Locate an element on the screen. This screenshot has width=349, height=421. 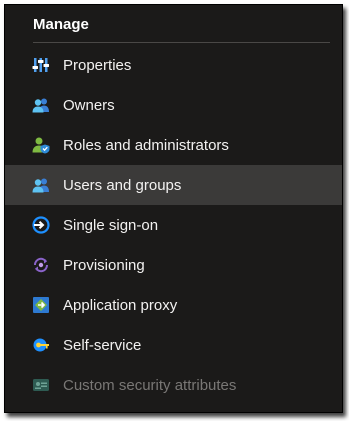
custom-security-attributes-icon is located at coordinates (41, 385).